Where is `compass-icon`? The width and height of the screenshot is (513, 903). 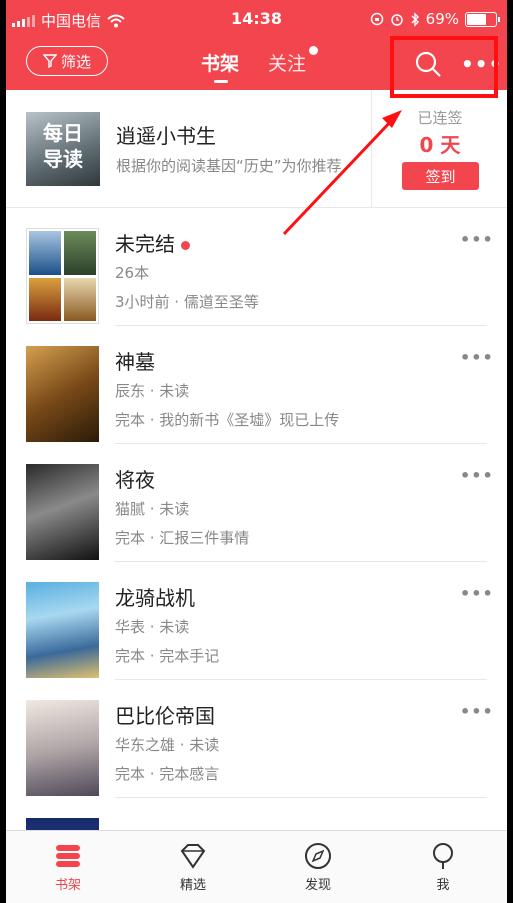 compass-icon is located at coordinates (318, 856).